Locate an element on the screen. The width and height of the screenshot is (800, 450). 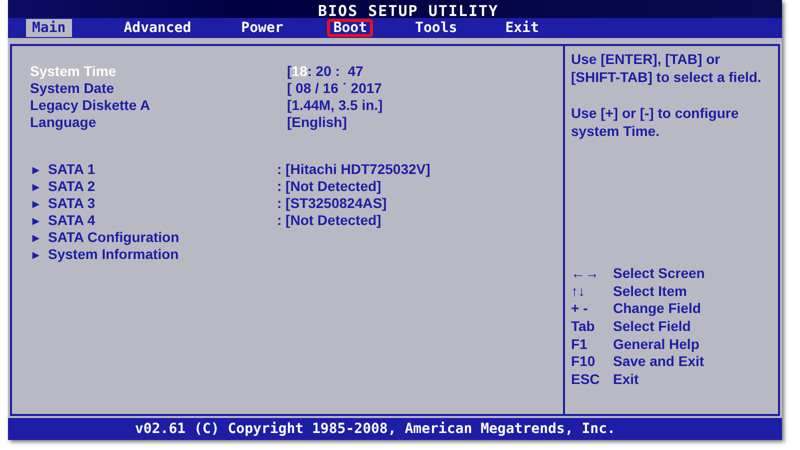
setting-value: [1.44M, 3.5 in.] is located at coordinates (335, 104).